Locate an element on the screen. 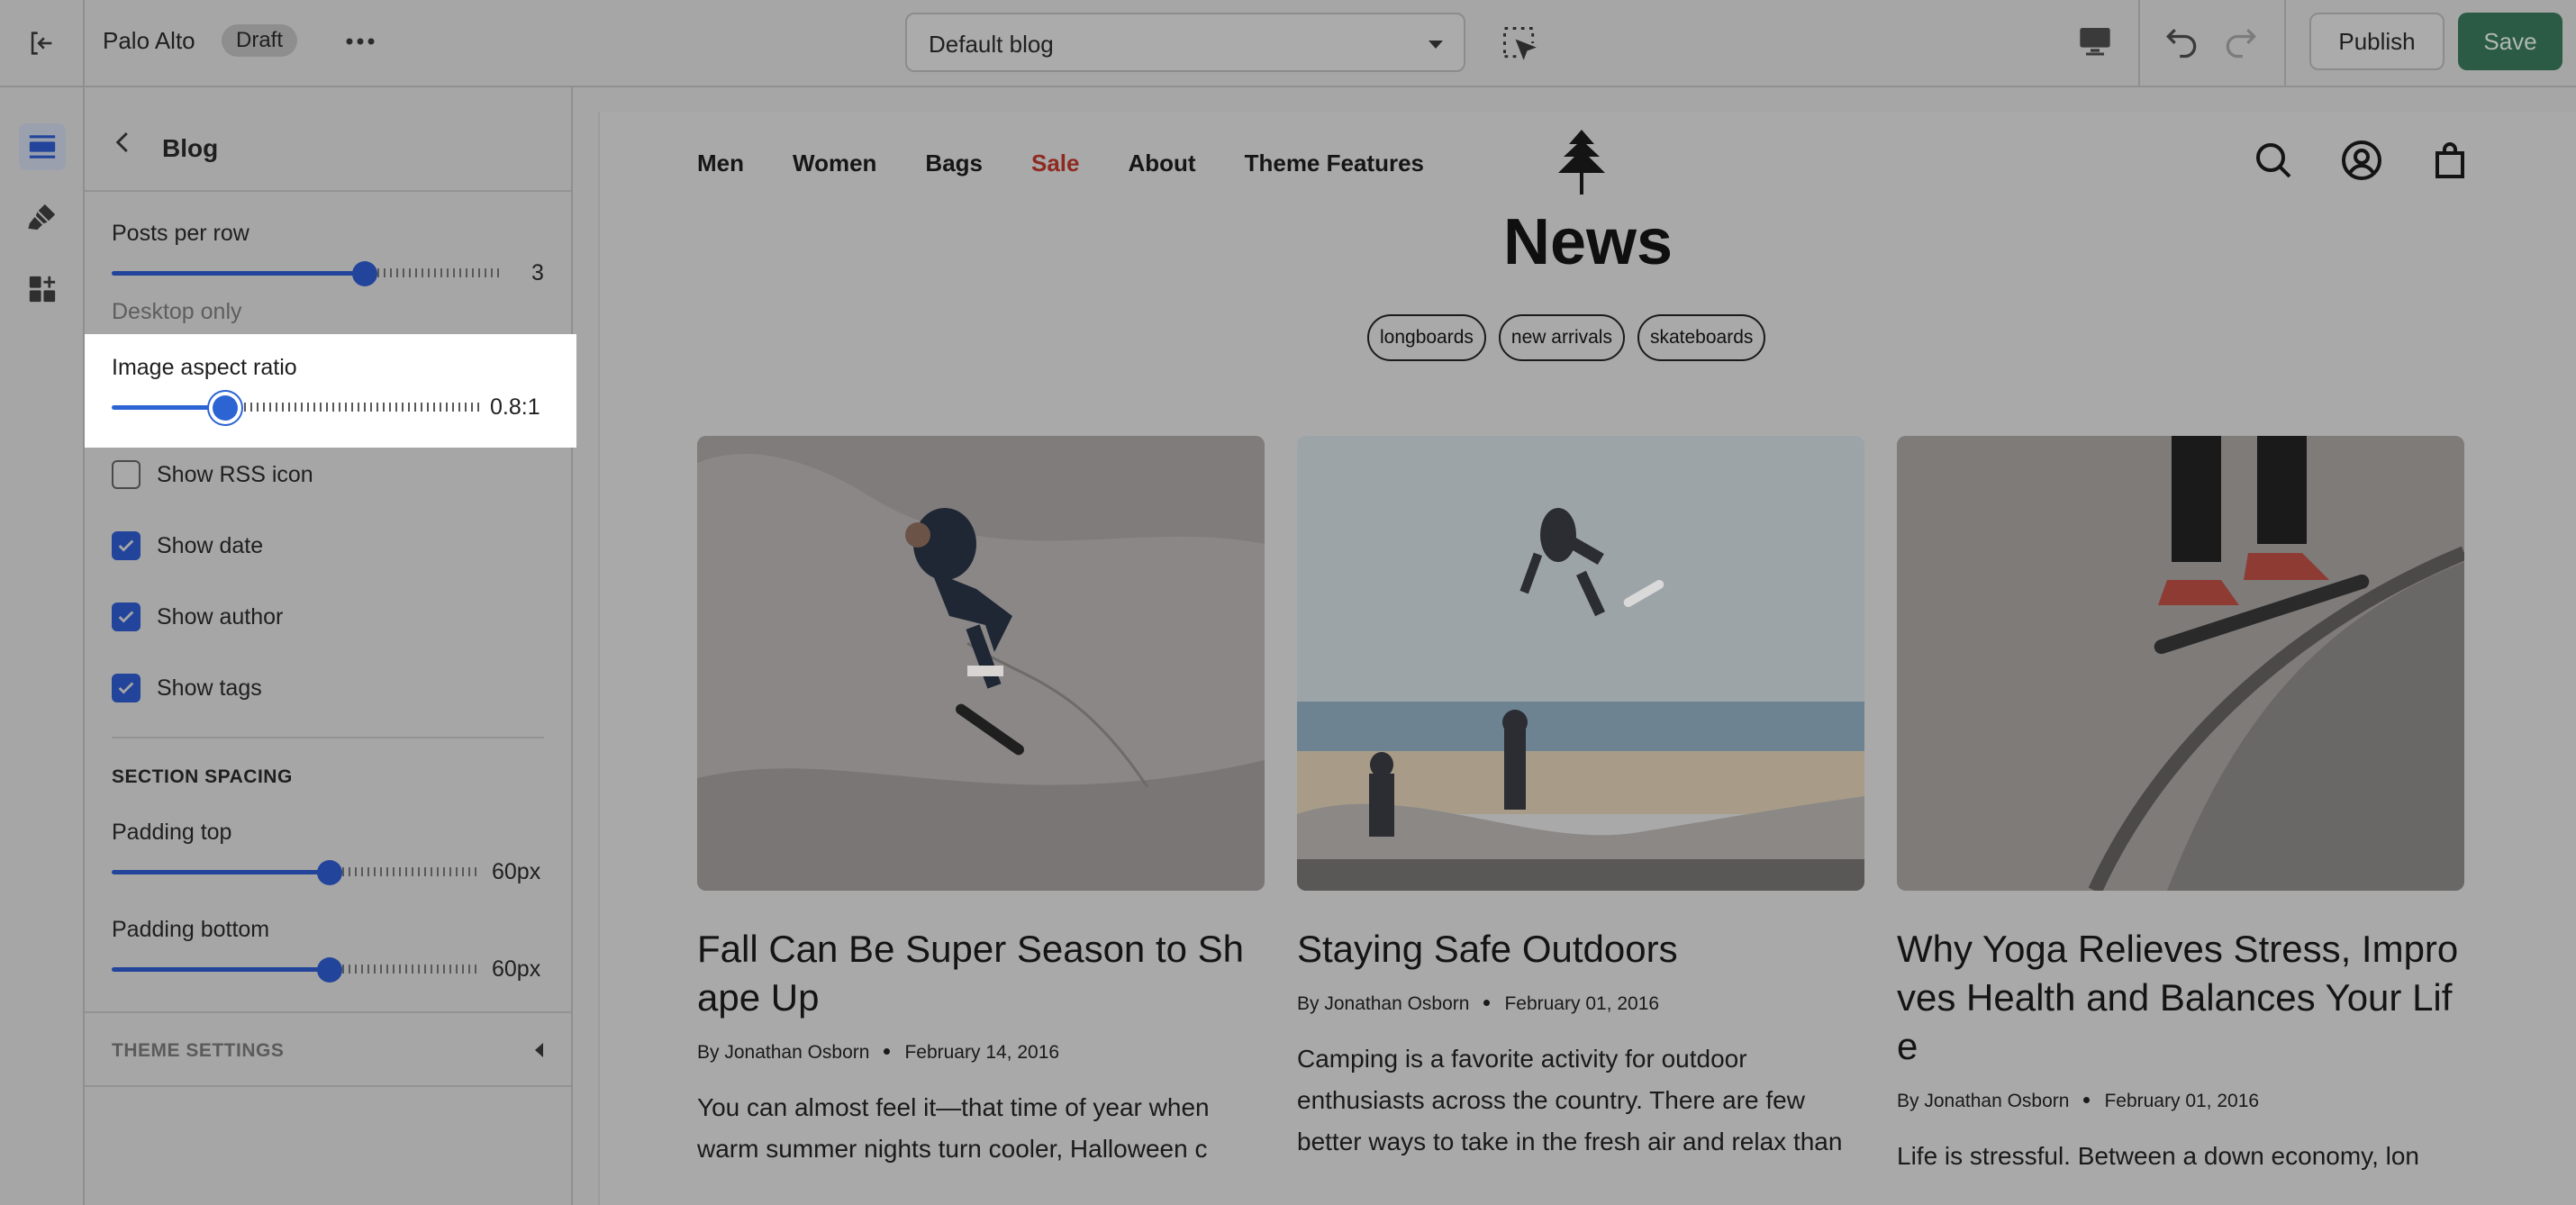 Image resolution: width=2576 pixels, height=1205 pixels. more-horizontal-icon is located at coordinates (360, 41).